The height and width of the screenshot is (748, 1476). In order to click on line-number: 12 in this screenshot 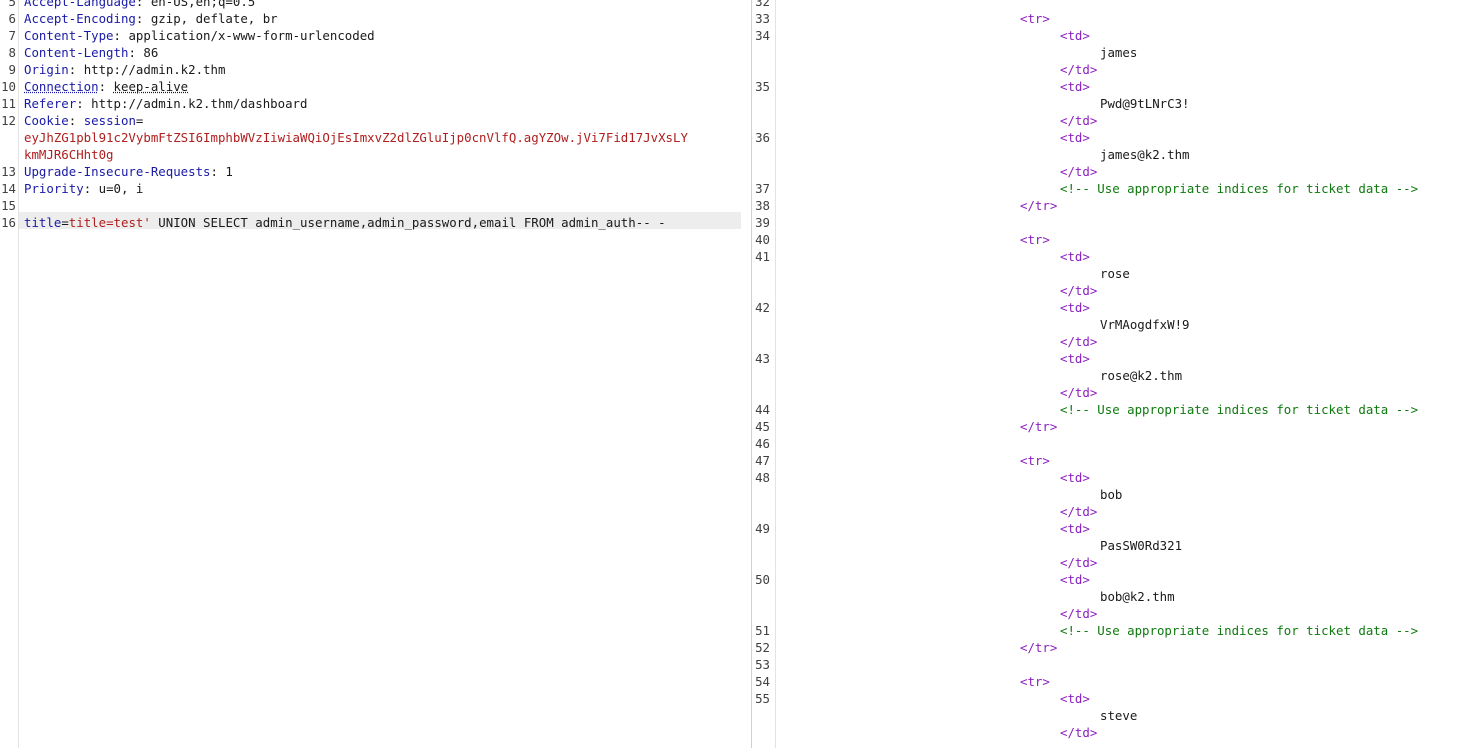, I will do `click(8, 120)`.